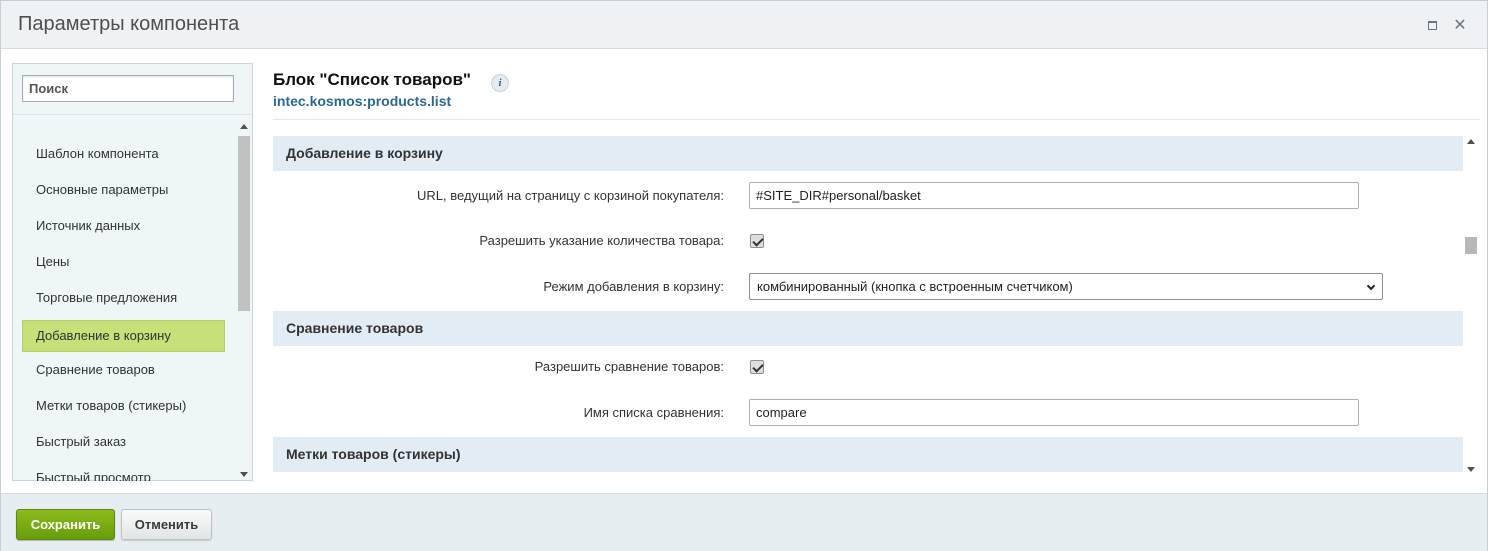 Image resolution: width=1488 pixels, height=551 pixels. Describe the element at coordinates (372, 79) in the screenshot. I see `component-heading: Блок "Список товаров"` at that location.